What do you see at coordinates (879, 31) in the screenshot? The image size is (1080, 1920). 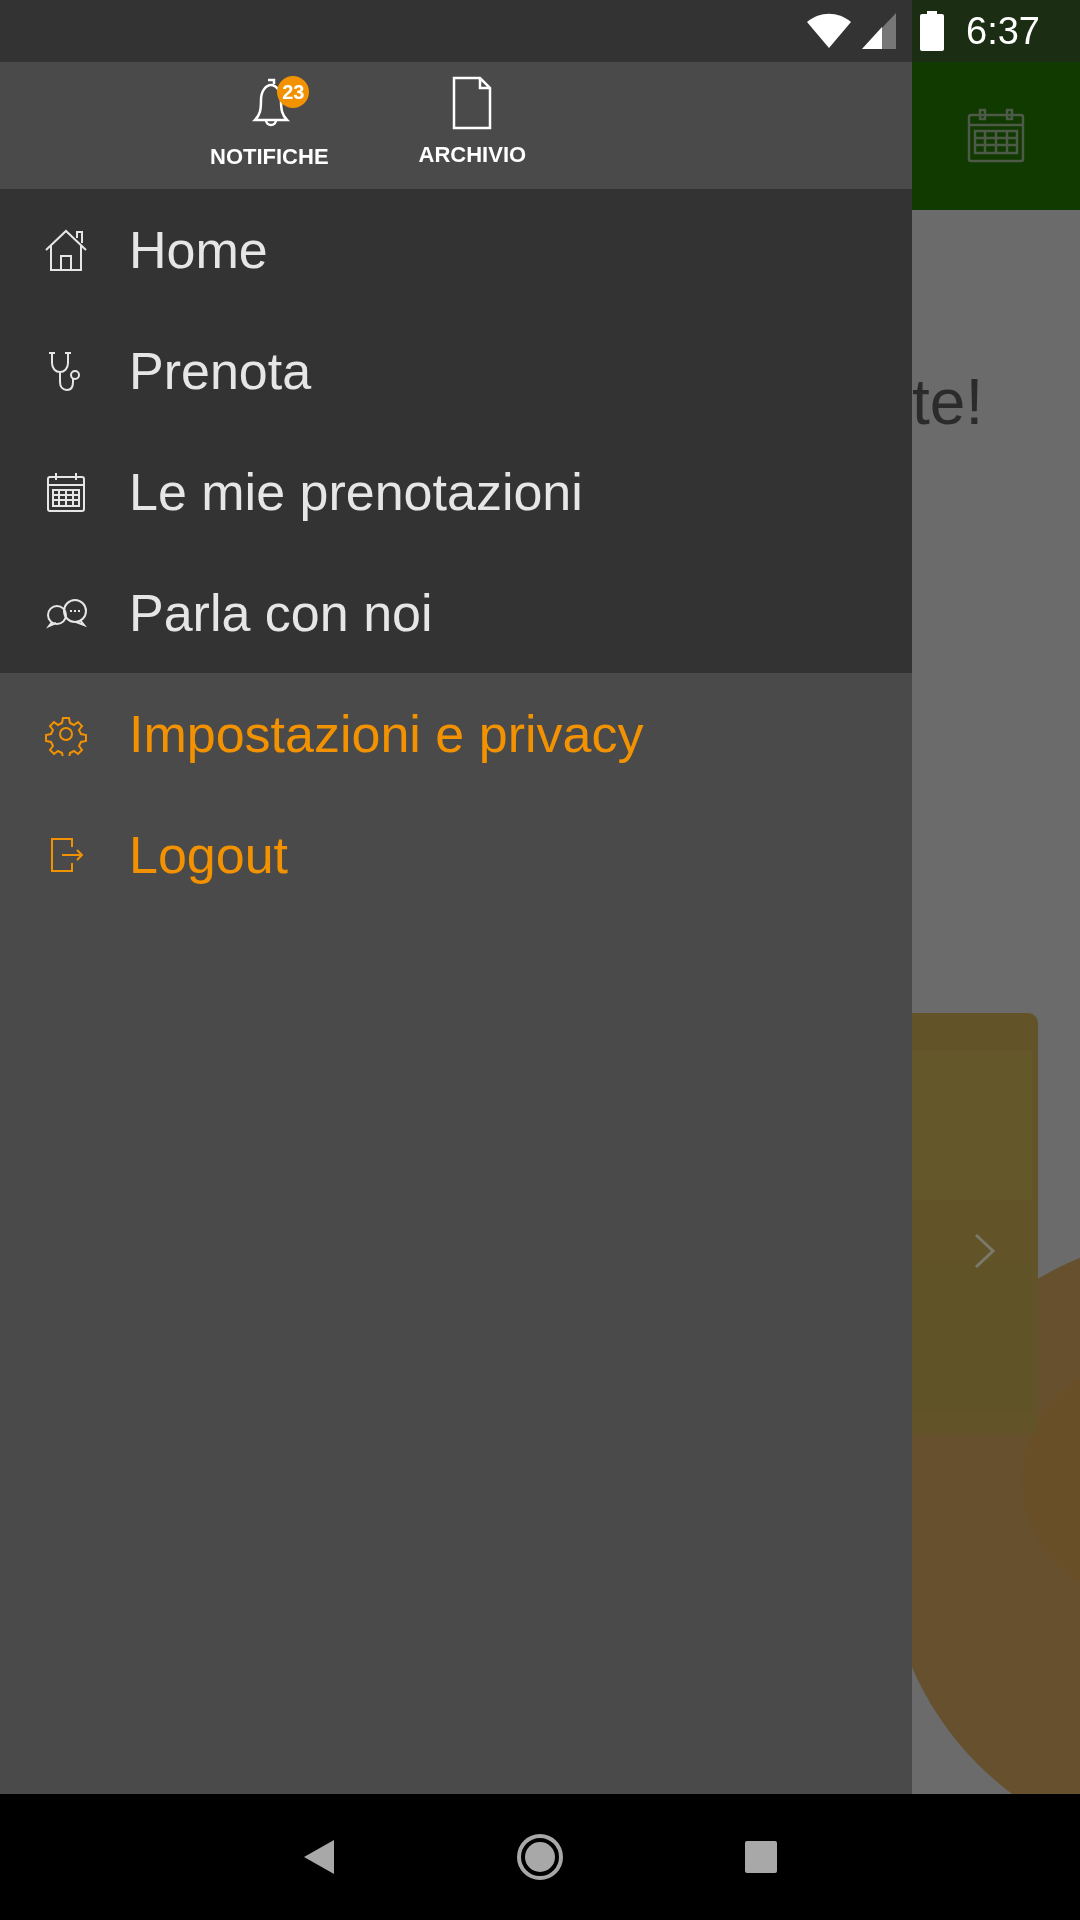 I see `signal-icon` at bounding box center [879, 31].